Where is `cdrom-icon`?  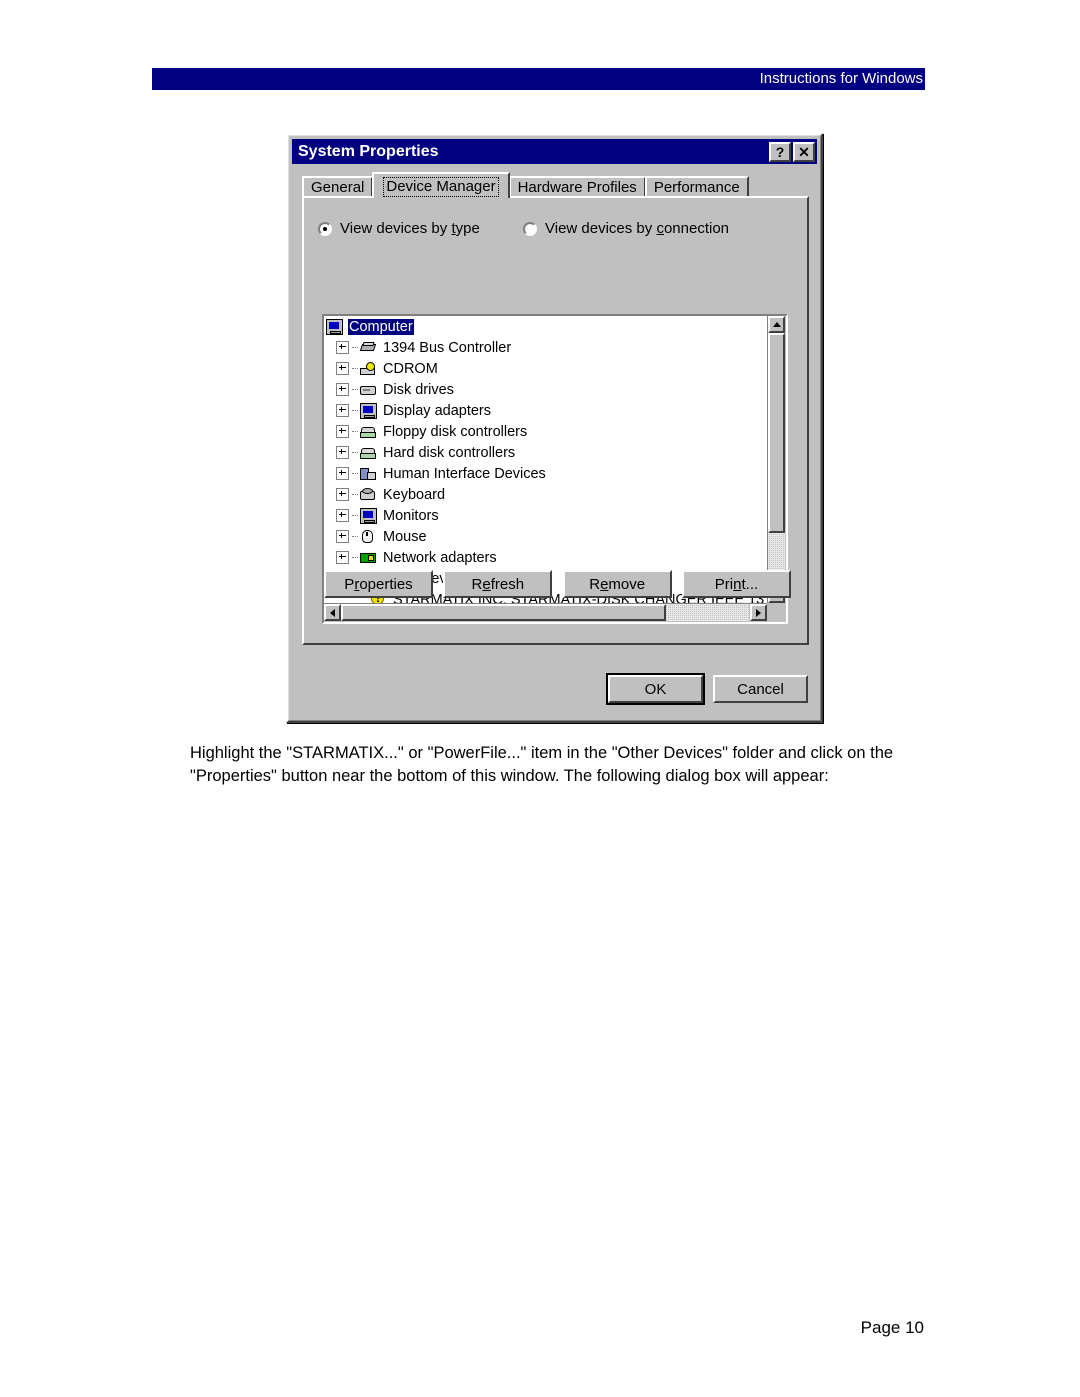 cdrom-icon is located at coordinates (368, 369).